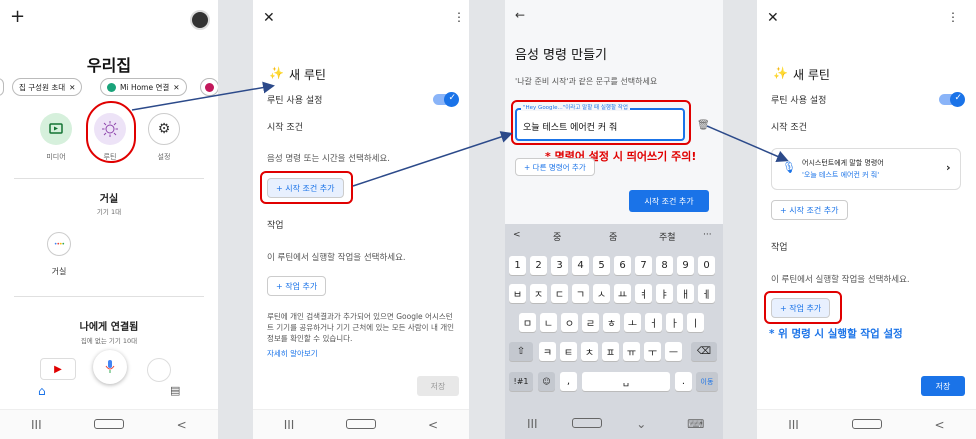  I want to click on add-start-condition-button: + 시작 조건 추가, so click(809, 210).